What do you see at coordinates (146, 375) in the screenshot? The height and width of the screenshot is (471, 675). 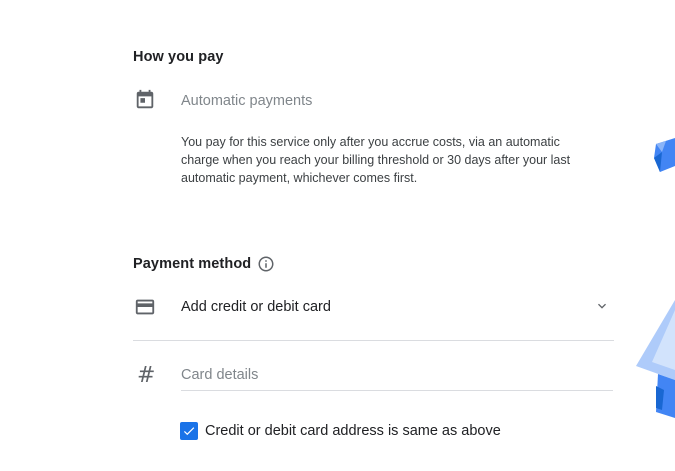 I see `hash-icon: #` at bounding box center [146, 375].